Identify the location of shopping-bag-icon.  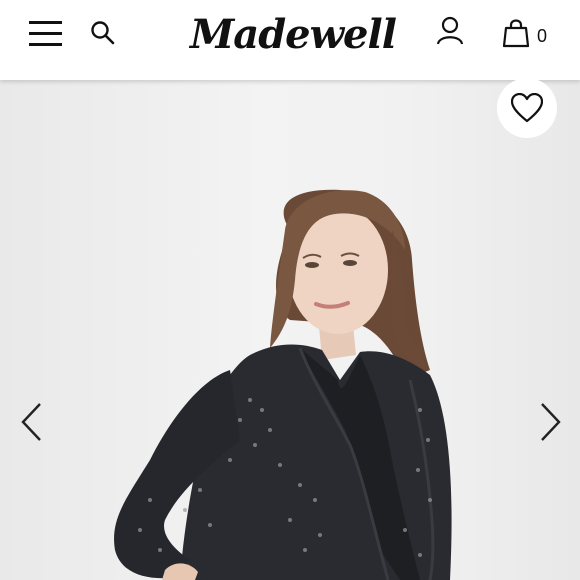
(516, 33).